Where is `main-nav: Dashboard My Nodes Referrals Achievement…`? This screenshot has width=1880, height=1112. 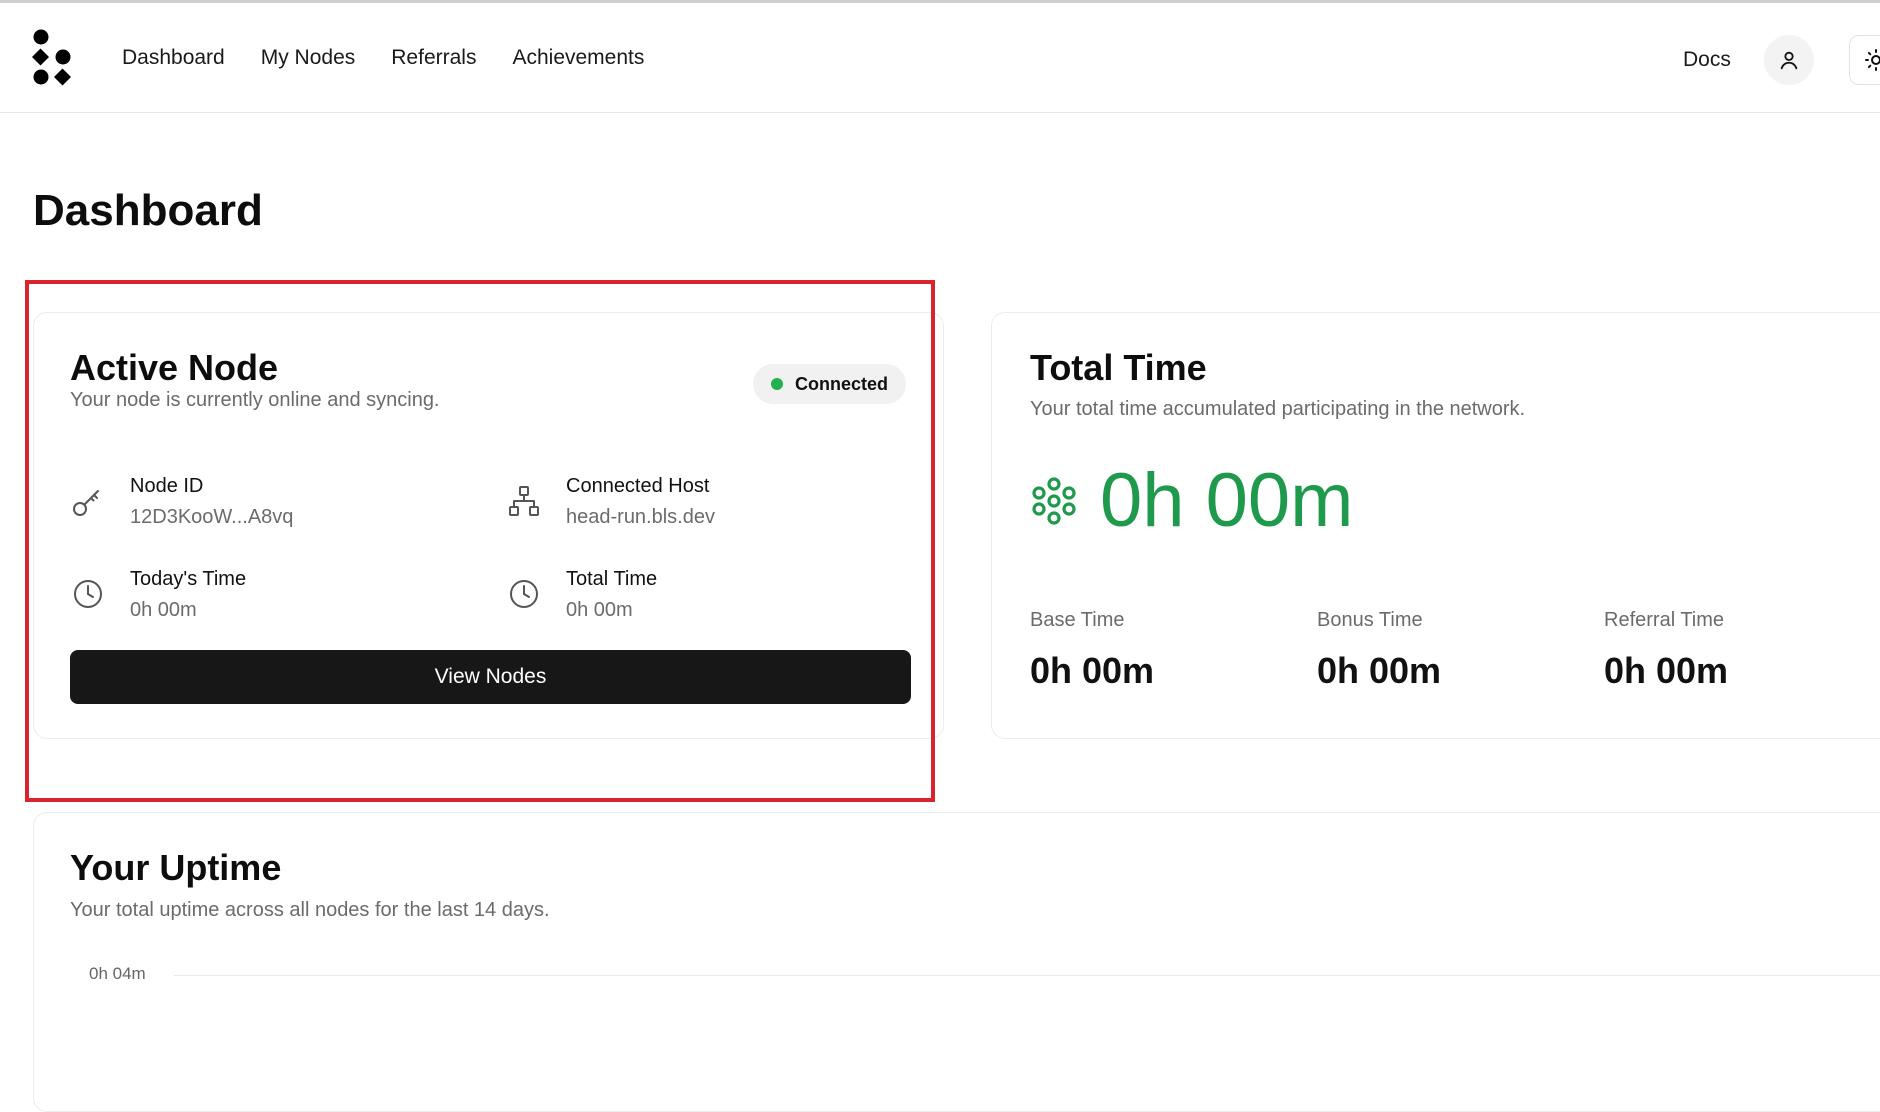
main-nav: Dashboard My Nodes Referrals Achievement… is located at coordinates (383, 58).